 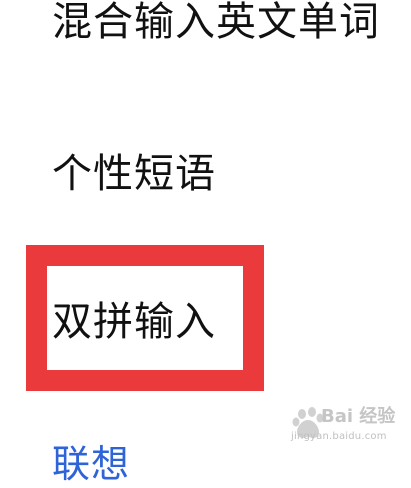 I want to click on watermark-brand: Bai 经验, so click(x=358, y=416).